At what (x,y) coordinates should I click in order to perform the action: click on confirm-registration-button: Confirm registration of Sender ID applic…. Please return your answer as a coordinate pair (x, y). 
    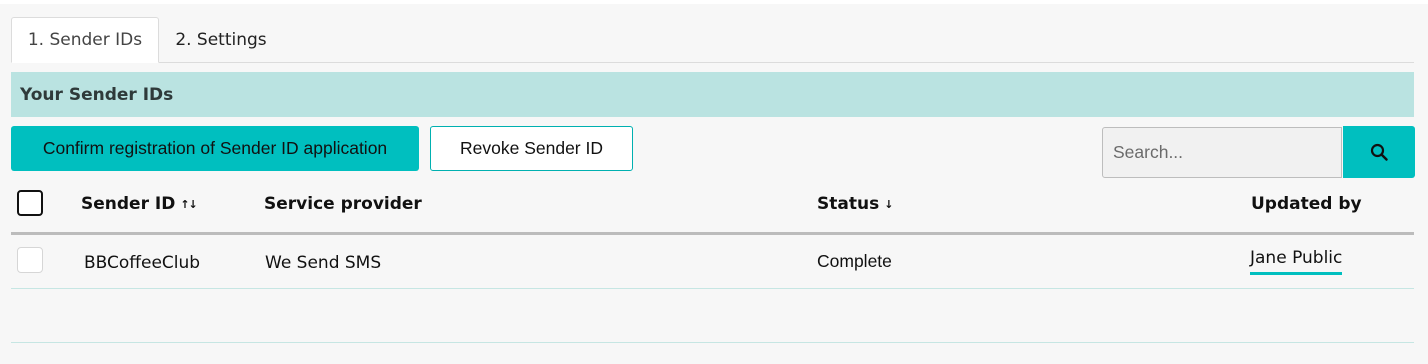
    Looking at the image, I should click on (215, 148).